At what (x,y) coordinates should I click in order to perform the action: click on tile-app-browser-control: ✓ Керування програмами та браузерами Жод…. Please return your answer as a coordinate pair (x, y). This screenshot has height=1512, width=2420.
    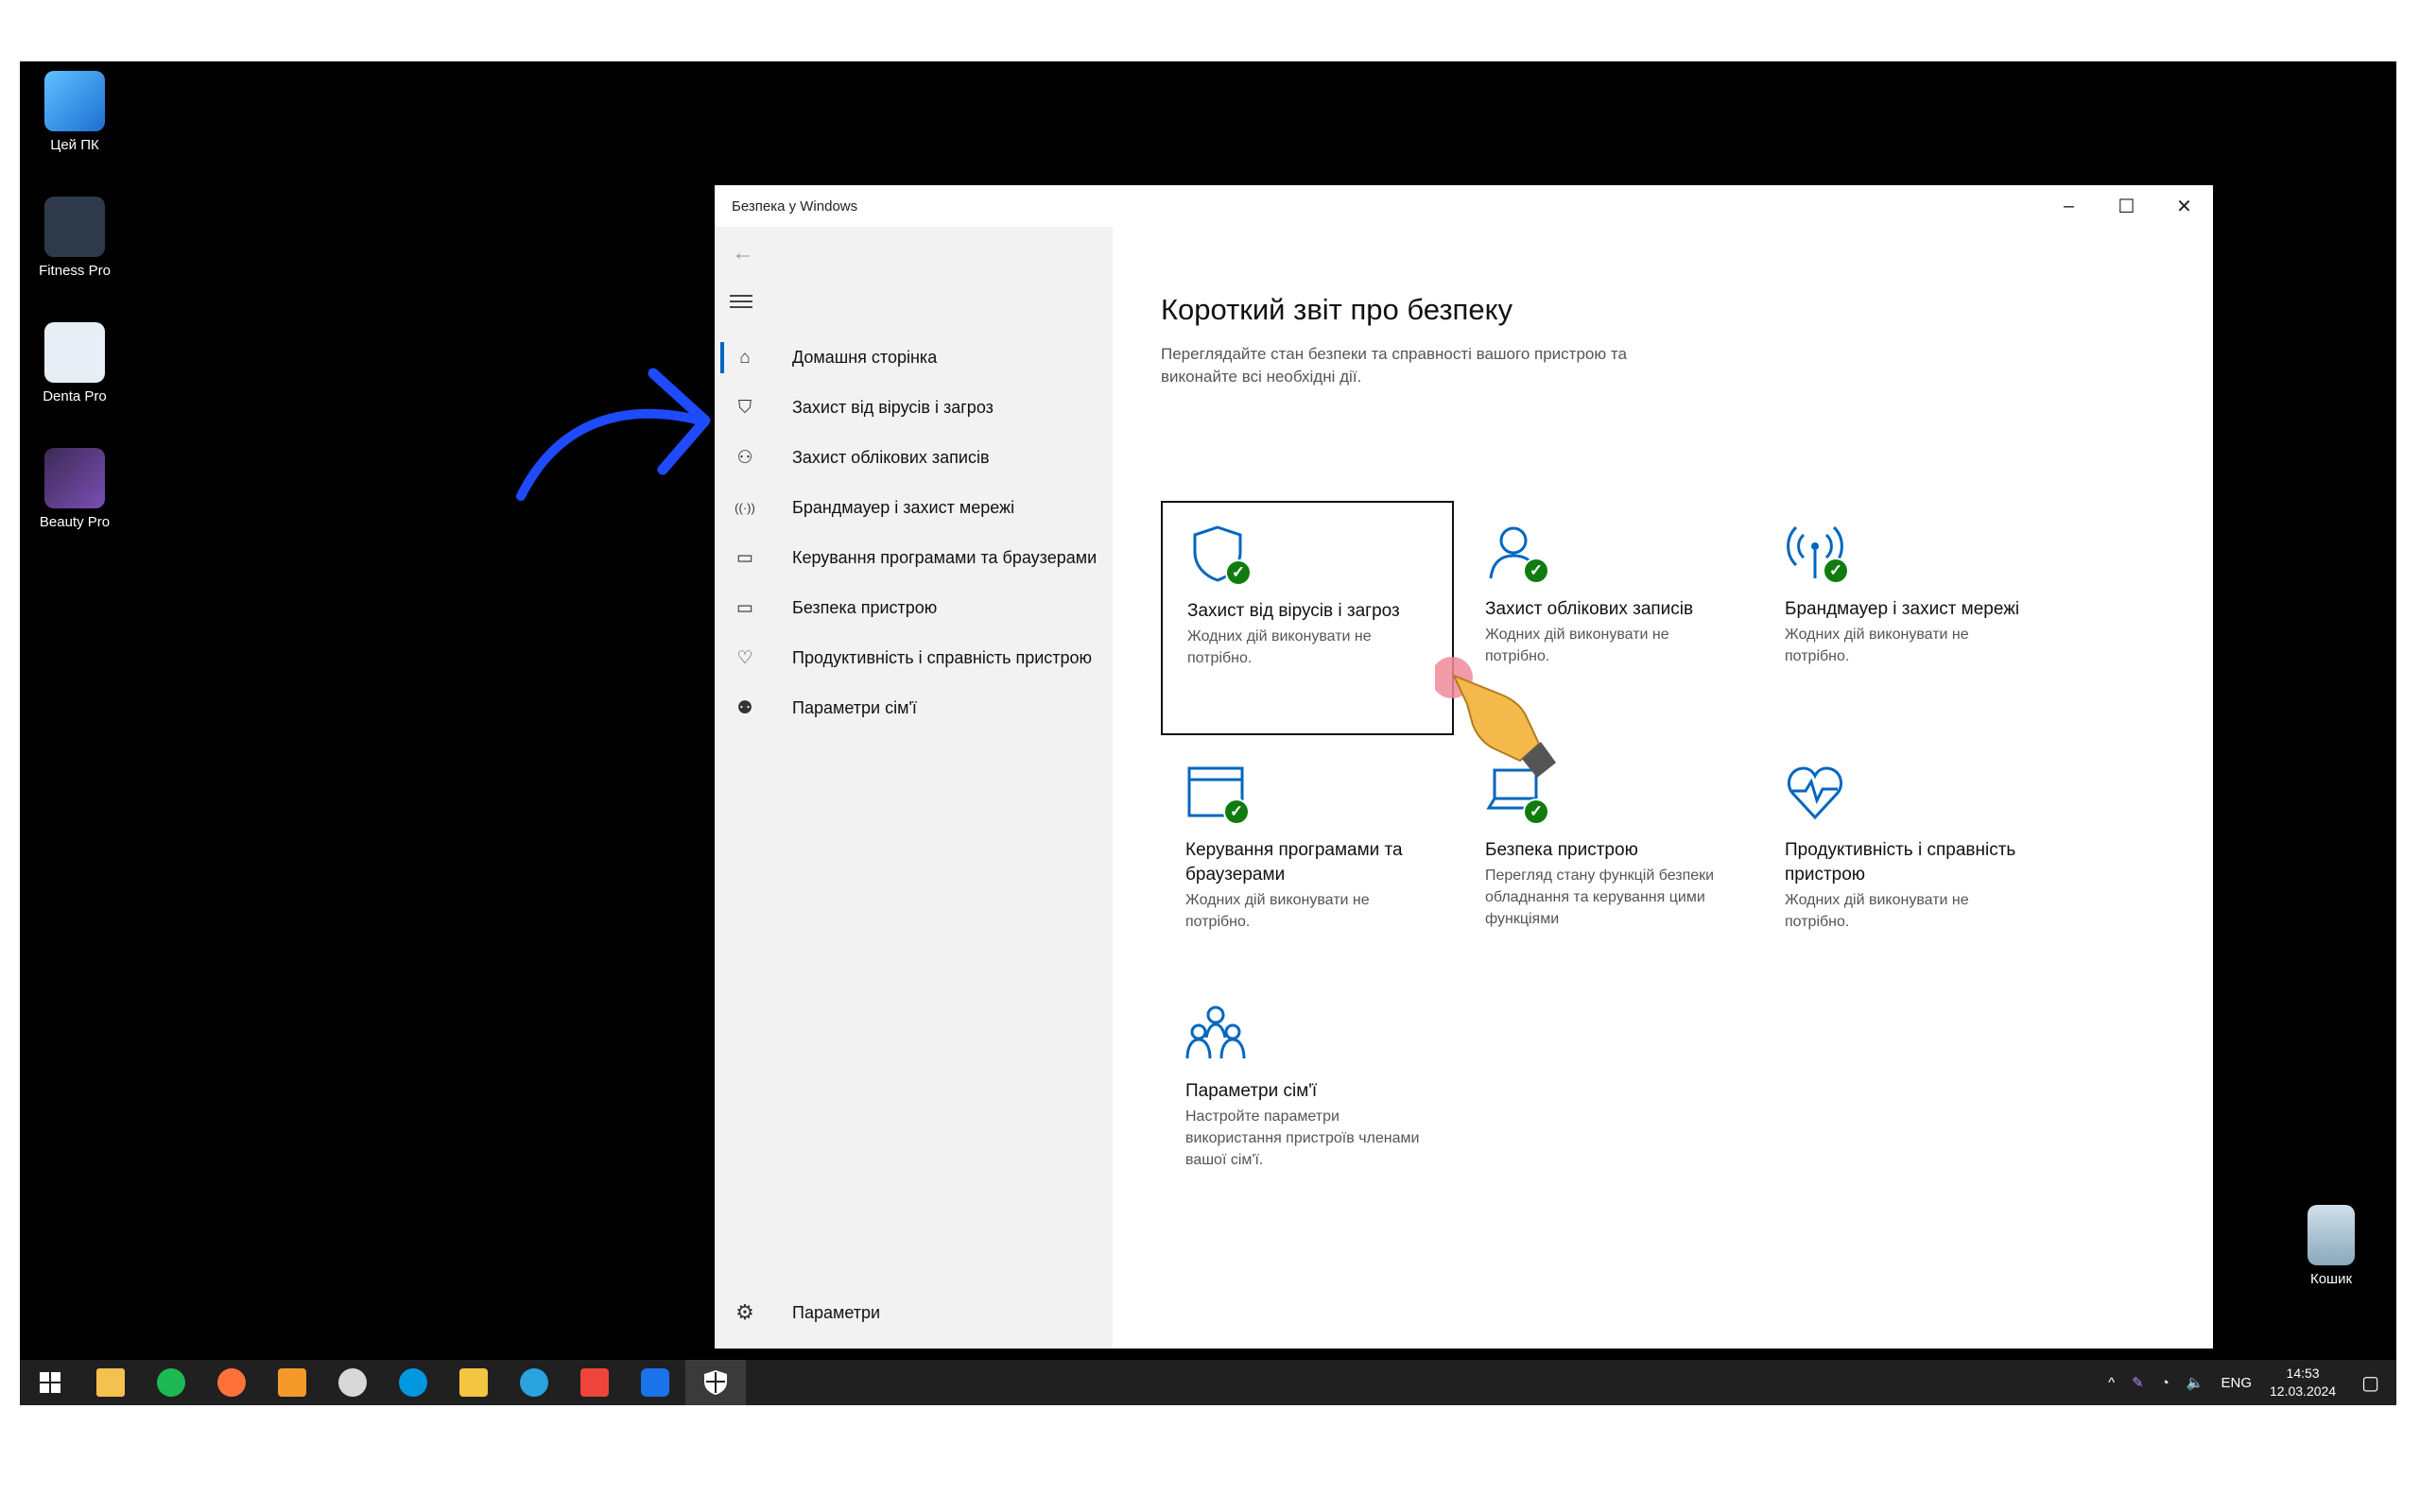
    Looking at the image, I should click on (1307, 859).